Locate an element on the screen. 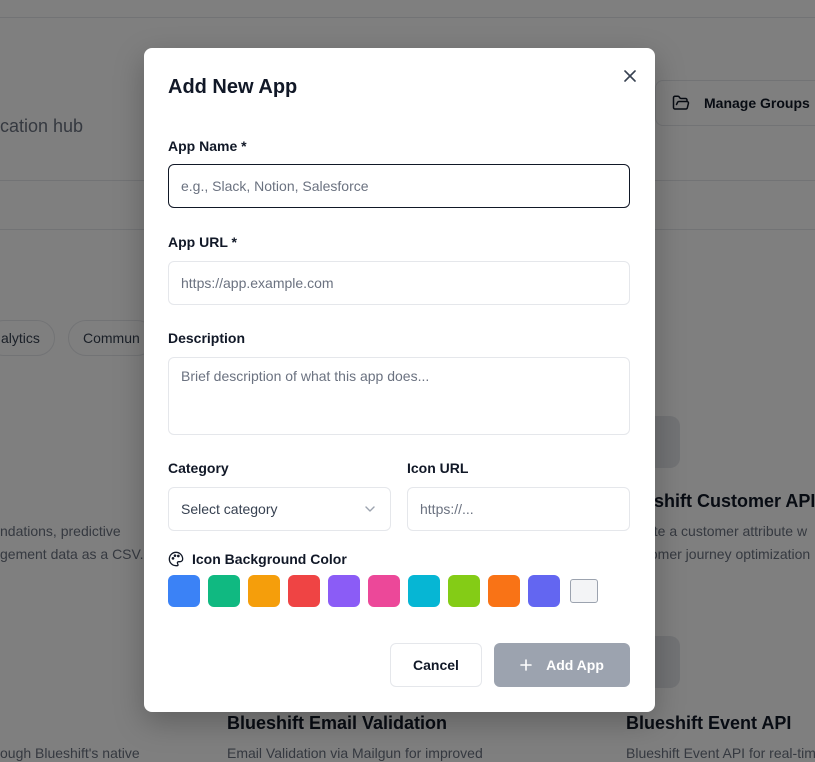 This screenshot has height=762, width=815. icon-color-label-text: Icon Background Color is located at coordinates (269, 559).